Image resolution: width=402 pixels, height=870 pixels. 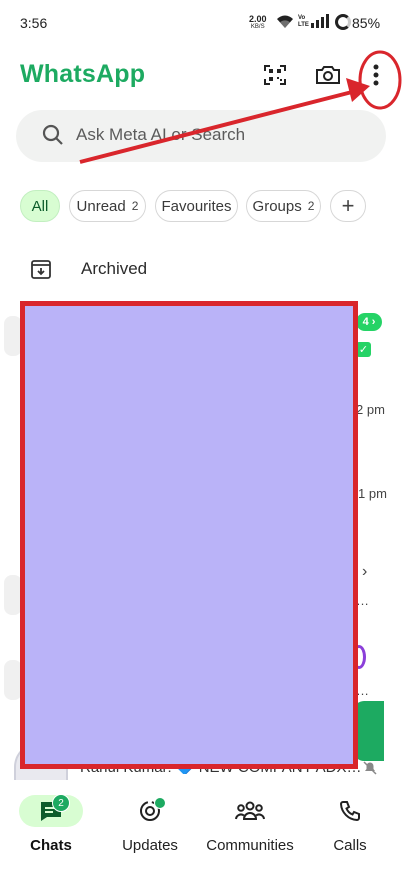 What do you see at coordinates (257, 27) in the screenshot?
I see `network-speed-unit: KB/S` at bounding box center [257, 27].